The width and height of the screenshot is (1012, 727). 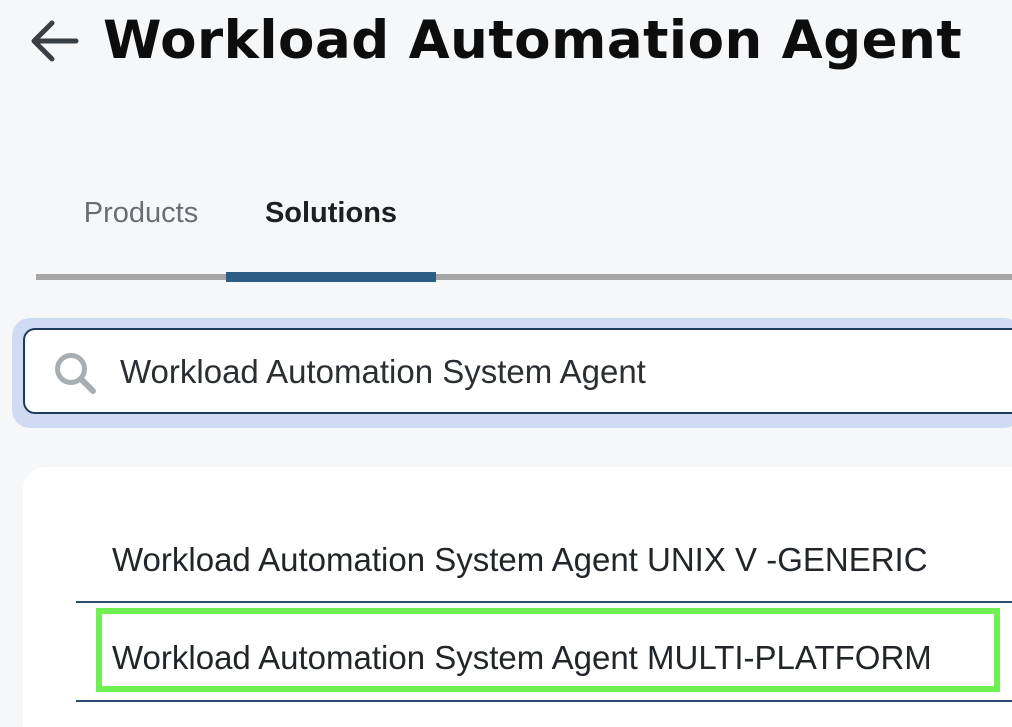 What do you see at coordinates (533, 40) in the screenshot?
I see `page-title: Workload Automation Agent` at bounding box center [533, 40].